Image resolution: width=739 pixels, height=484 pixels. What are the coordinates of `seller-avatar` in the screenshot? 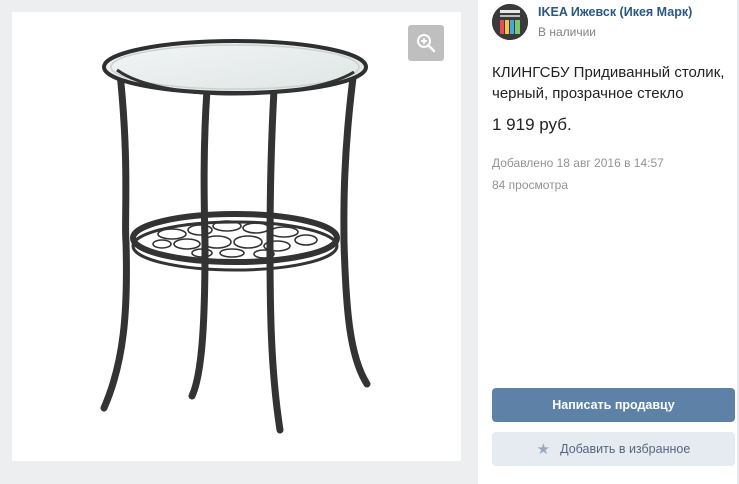 It's located at (510, 22).